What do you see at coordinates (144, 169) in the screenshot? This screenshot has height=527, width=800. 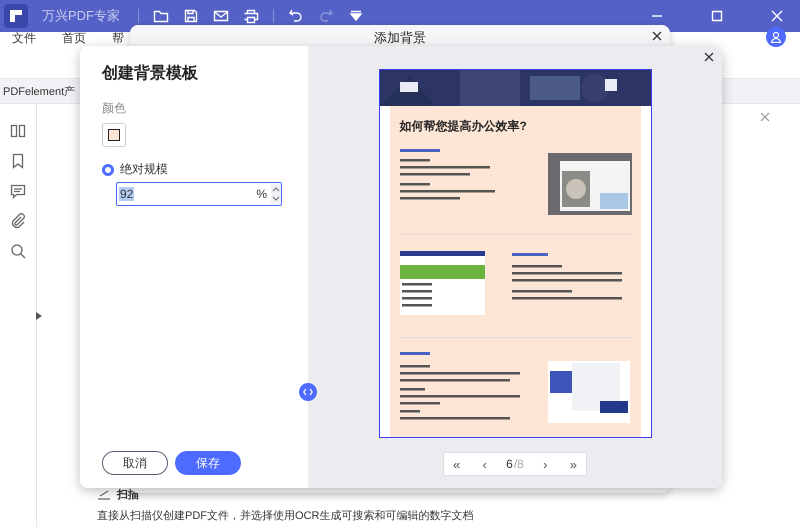 I see `radio-label: 绝对规模` at bounding box center [144, 169].